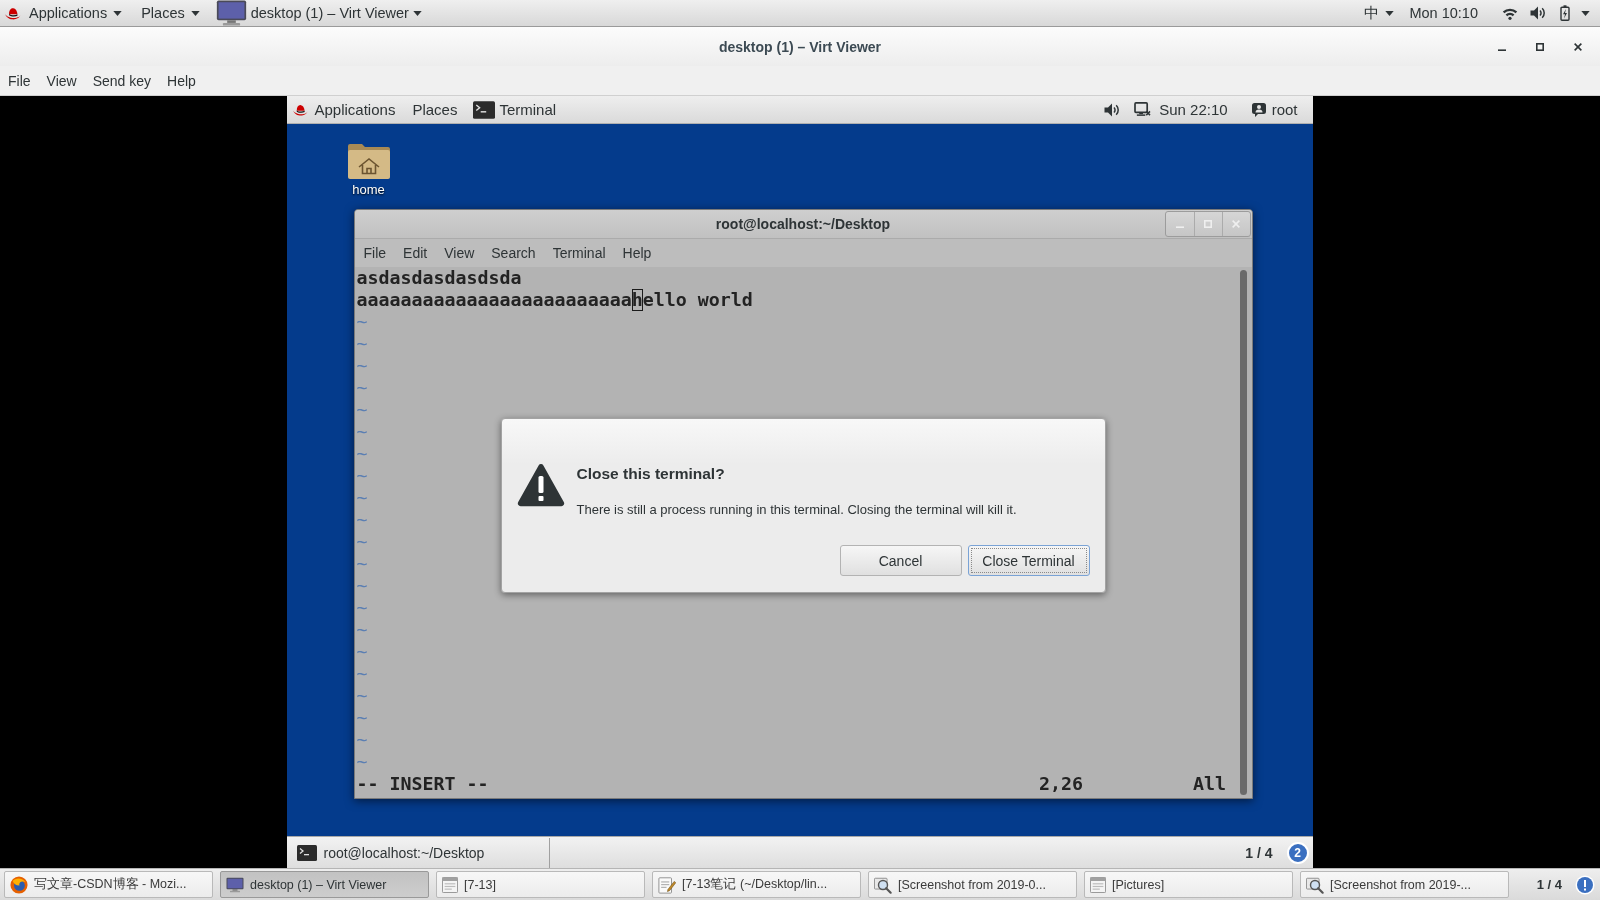  I want to click on menu-item: Terminal, so click(579, 253).